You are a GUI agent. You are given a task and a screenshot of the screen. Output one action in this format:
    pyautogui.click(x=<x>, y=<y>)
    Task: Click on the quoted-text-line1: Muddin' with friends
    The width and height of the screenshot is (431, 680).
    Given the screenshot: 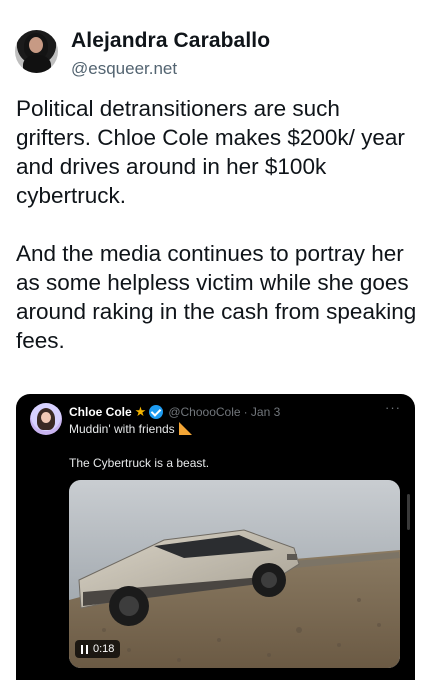 What is the action you would take?
    pyautogui.click(x=130, y=428)
    